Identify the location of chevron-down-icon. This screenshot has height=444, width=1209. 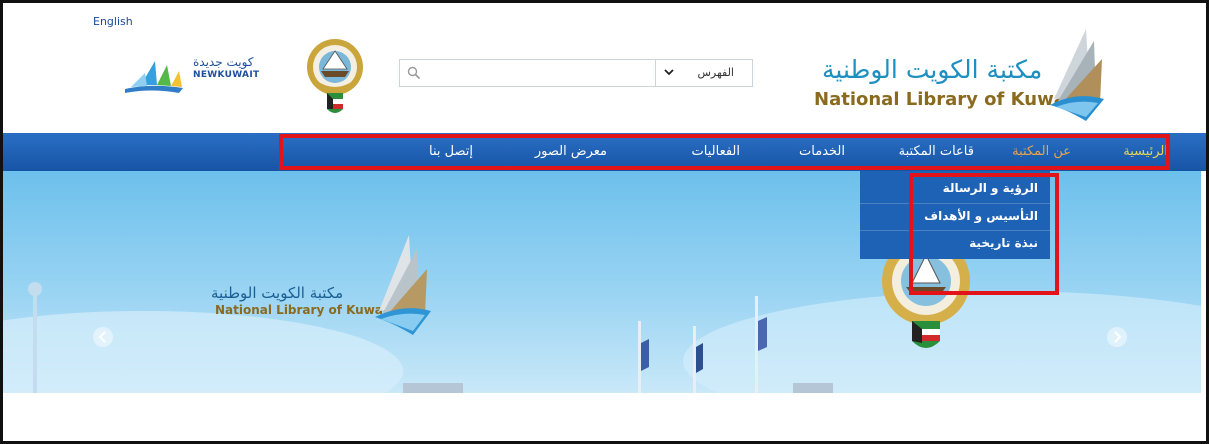
(669, 72).